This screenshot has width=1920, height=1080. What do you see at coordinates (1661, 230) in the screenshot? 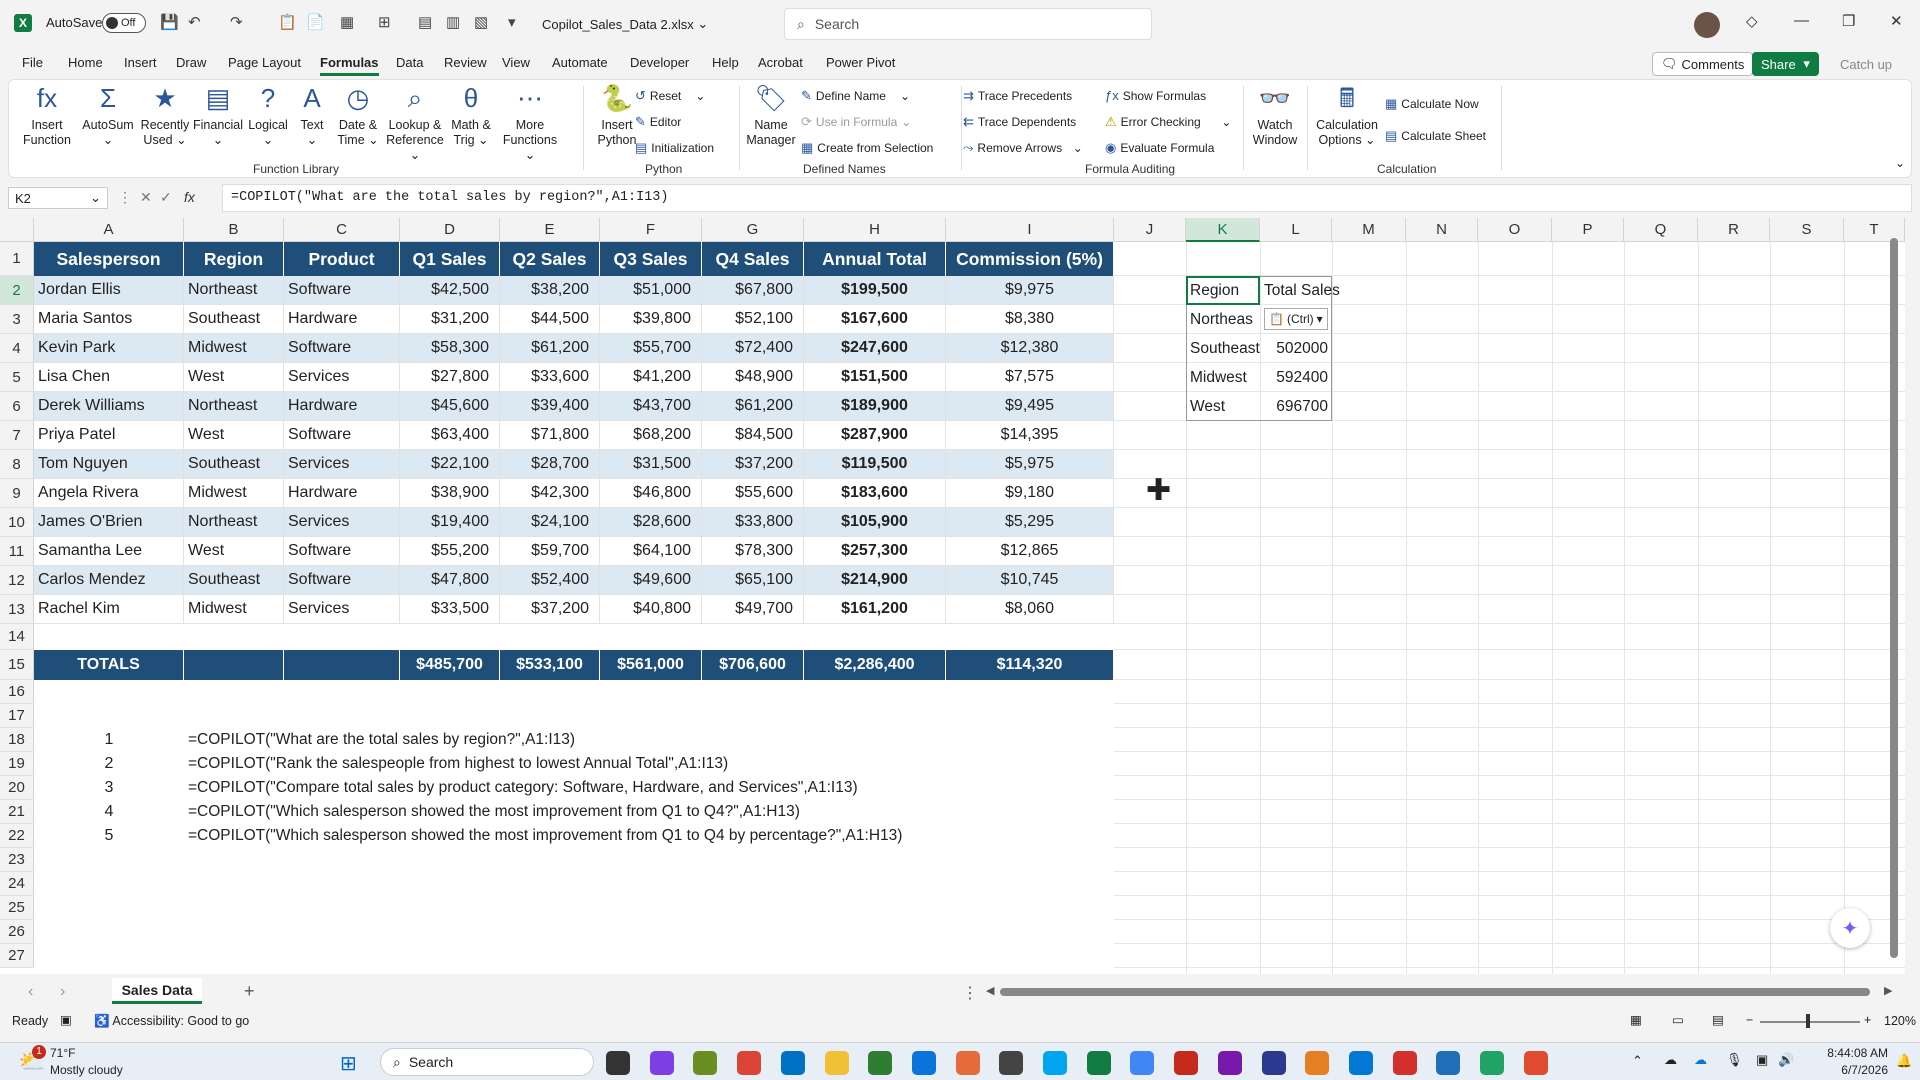
I see `column-header-Q: Q` at bounding box center [1661, 230].